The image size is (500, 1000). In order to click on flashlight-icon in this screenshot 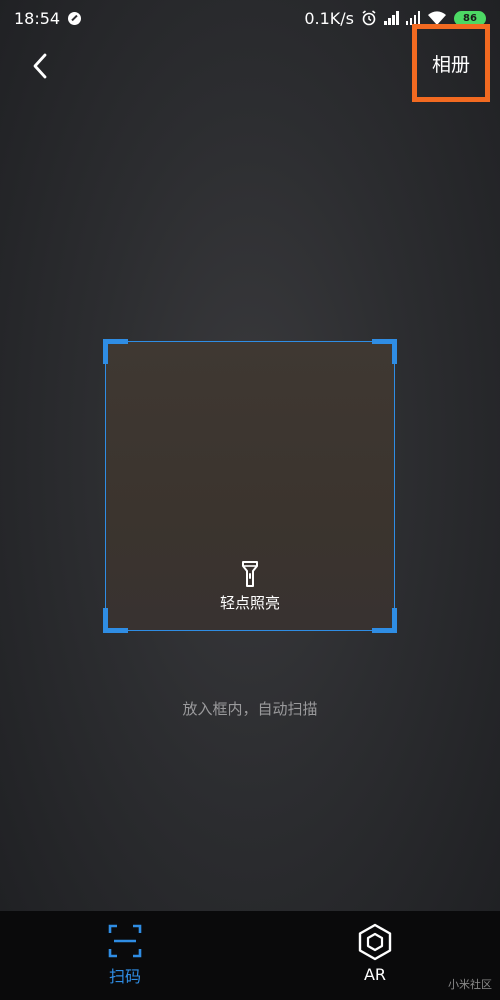, I will do `click(250, 574)`.